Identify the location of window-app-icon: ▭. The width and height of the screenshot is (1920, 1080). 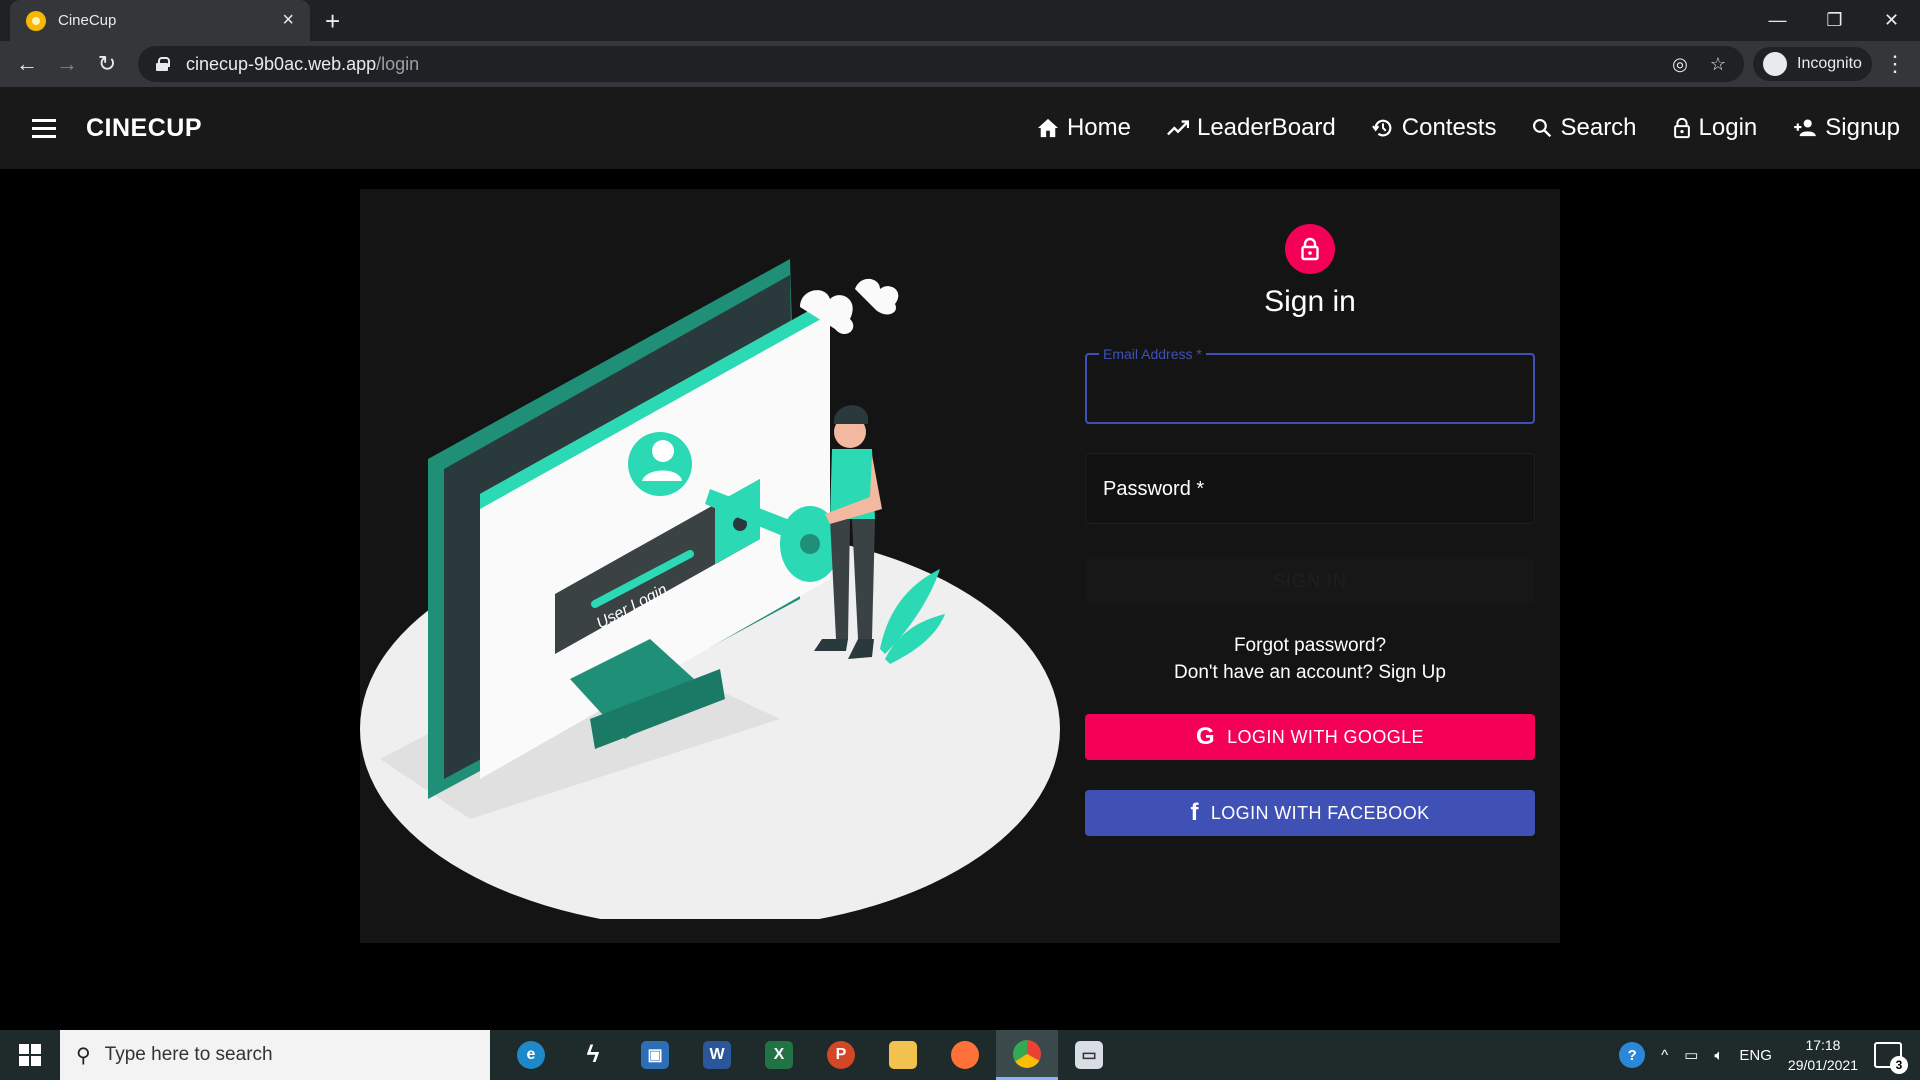
(1089, 1055).